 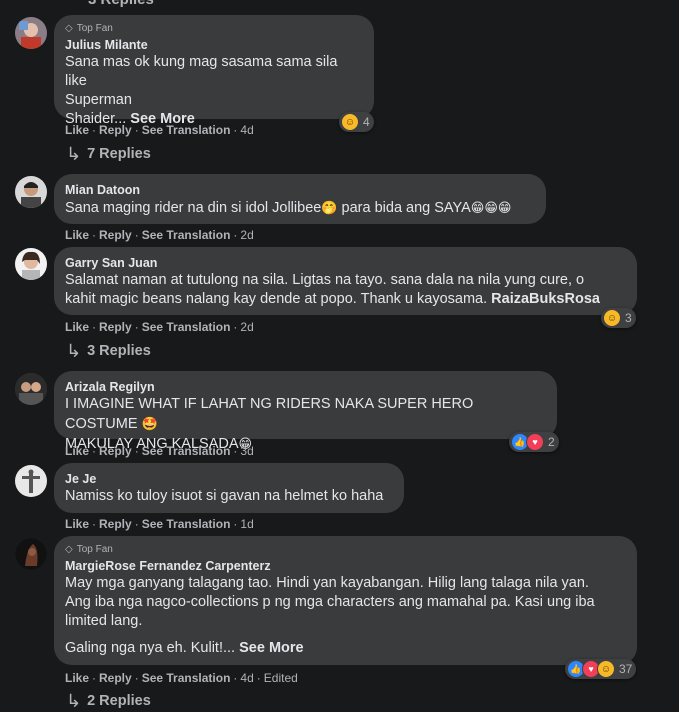 What do you see at coordinates (228, 479) in the screenshot?
I see `comment-author: Je Je` at bounding box center [228, 479].